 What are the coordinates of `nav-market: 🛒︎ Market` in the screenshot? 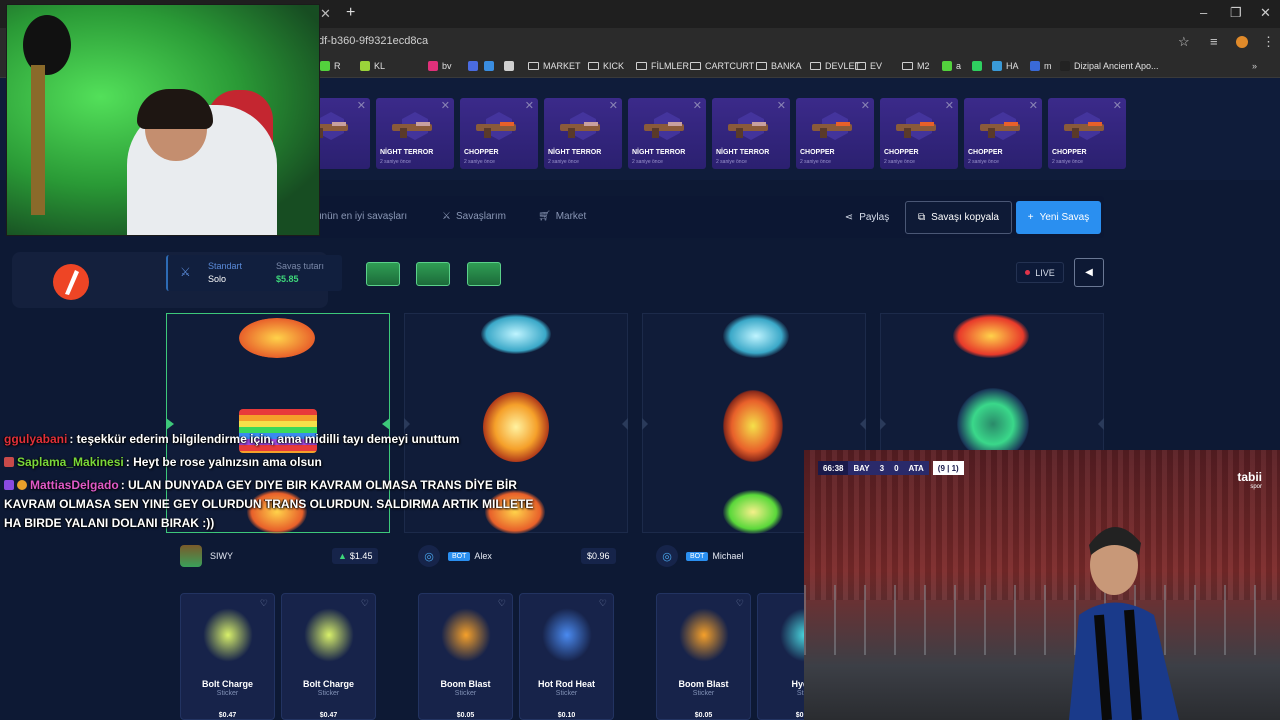 It's located at (562, 216).